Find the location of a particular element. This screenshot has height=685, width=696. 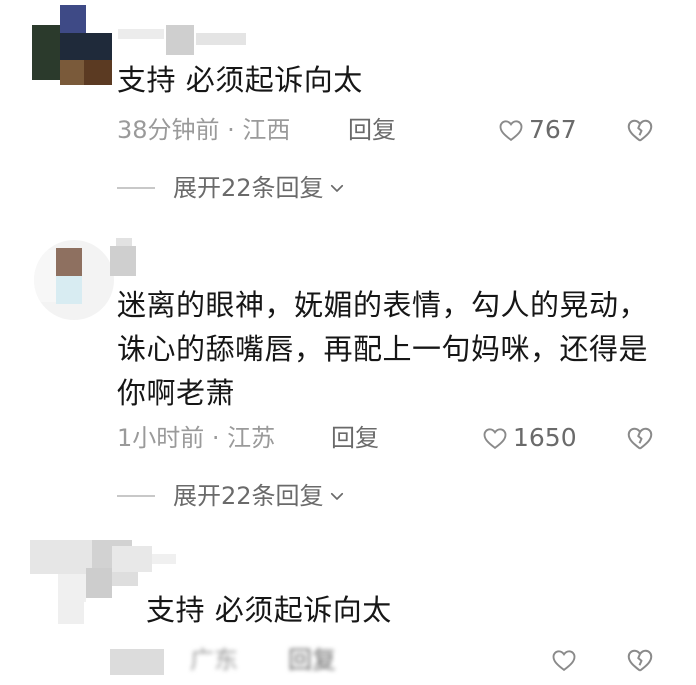

like-button: 1650 is located at coordinates (529, 438).